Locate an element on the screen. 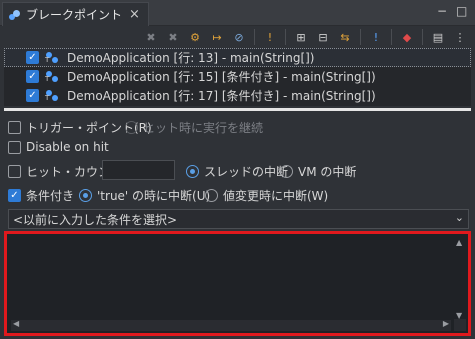 Image resolution: width=475 pixels, height=339 pixels. view-tab-bar: ブレークポイント × − □ is located at coordinates (237, 13).